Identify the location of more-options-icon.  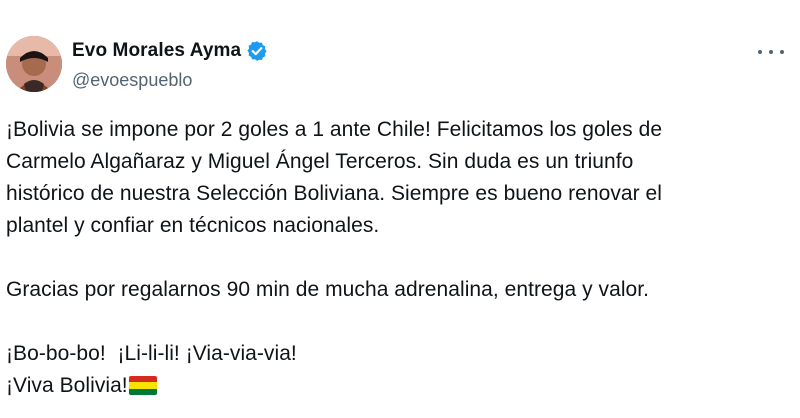
(771, 52).